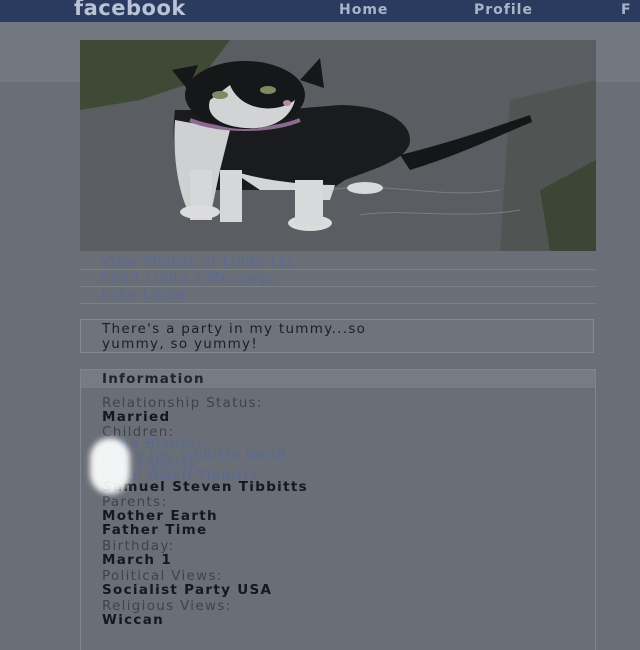  Describe the element at coordinates (348, 583) in the screenshot. I see `political-group: Political Views: Socialist Party USA` at that location.